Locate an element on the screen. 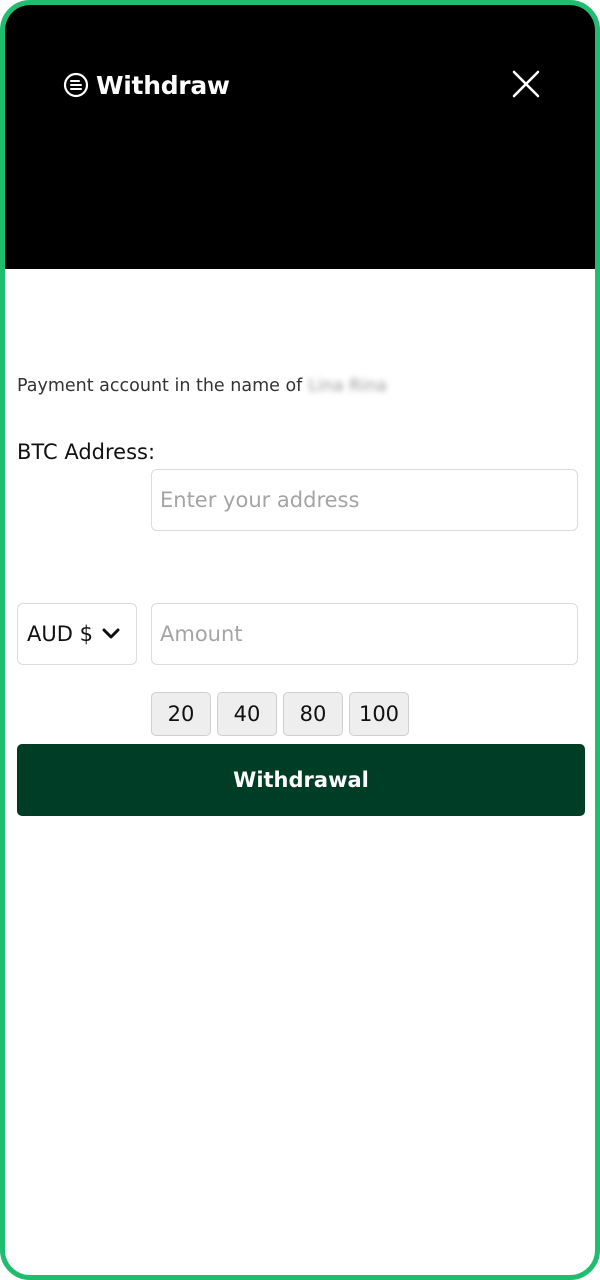 Image resolution: width=600 pixels, height=1280 pixels. amount-presets: 20 40 80 100 is located at coordinates (280, 714).